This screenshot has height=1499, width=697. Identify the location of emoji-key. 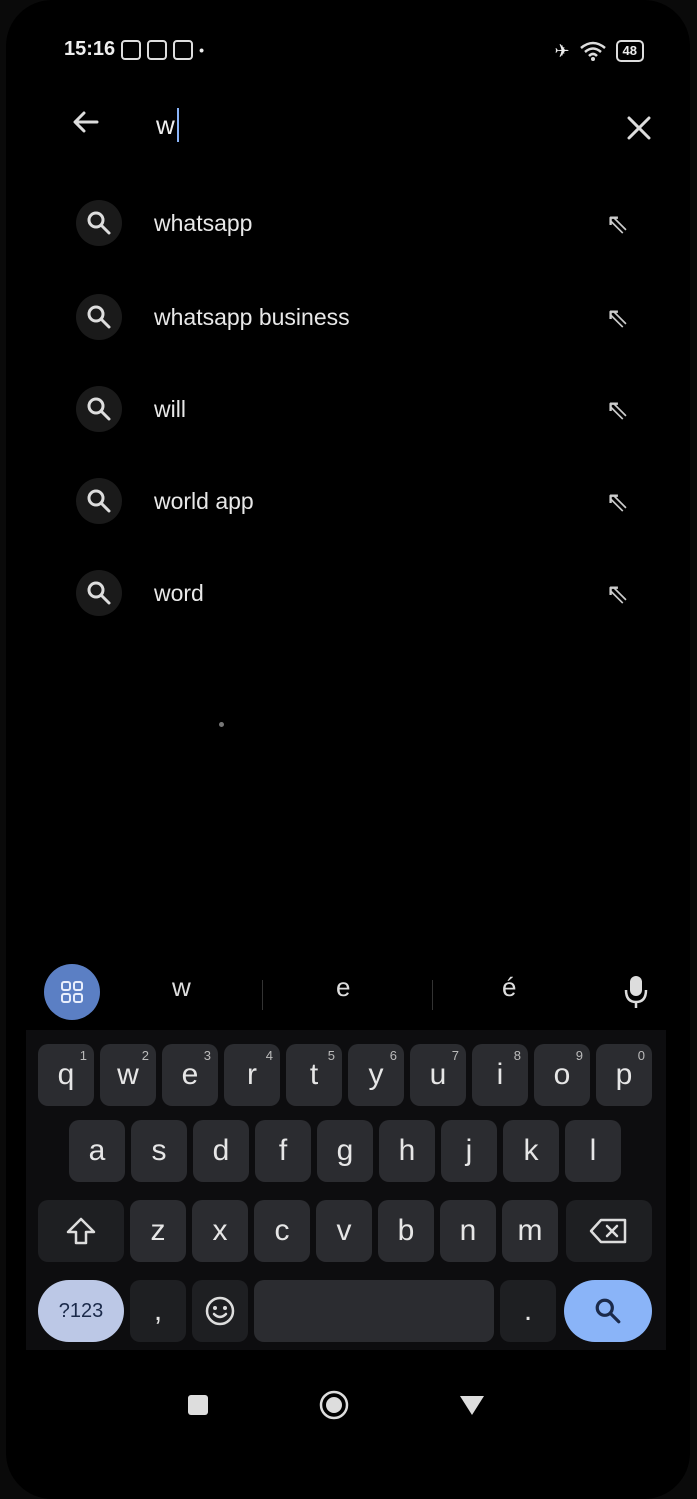
(220, 1311).